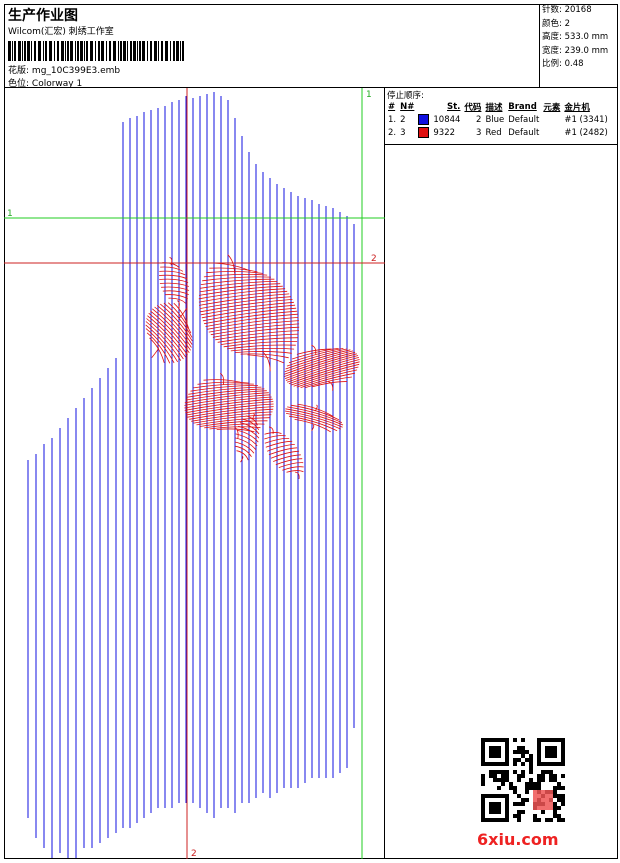  I want to click on design-line: 花版: mg_10C399E3.emb, so click(64, 69).